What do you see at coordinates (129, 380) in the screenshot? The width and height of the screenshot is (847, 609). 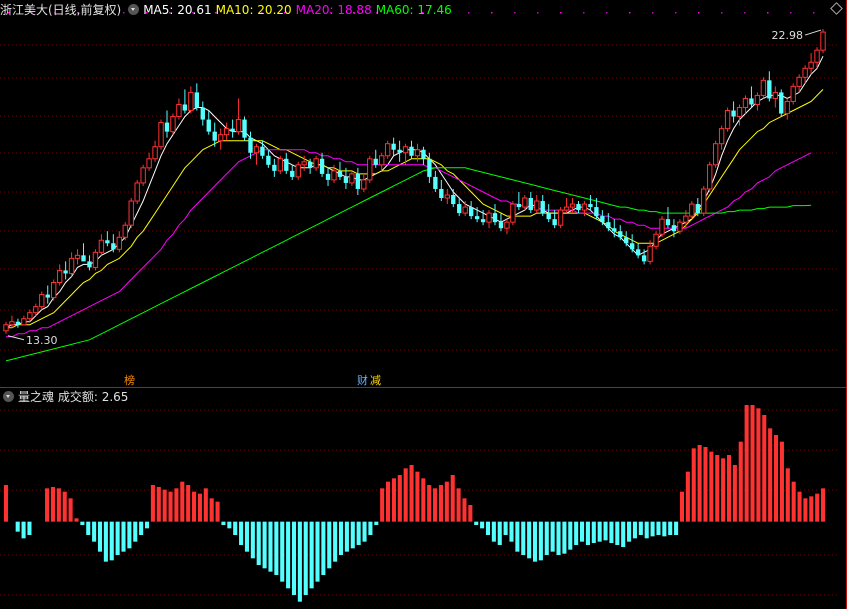 I see `bang-marker: 榜` at bounding box center [129, 380].